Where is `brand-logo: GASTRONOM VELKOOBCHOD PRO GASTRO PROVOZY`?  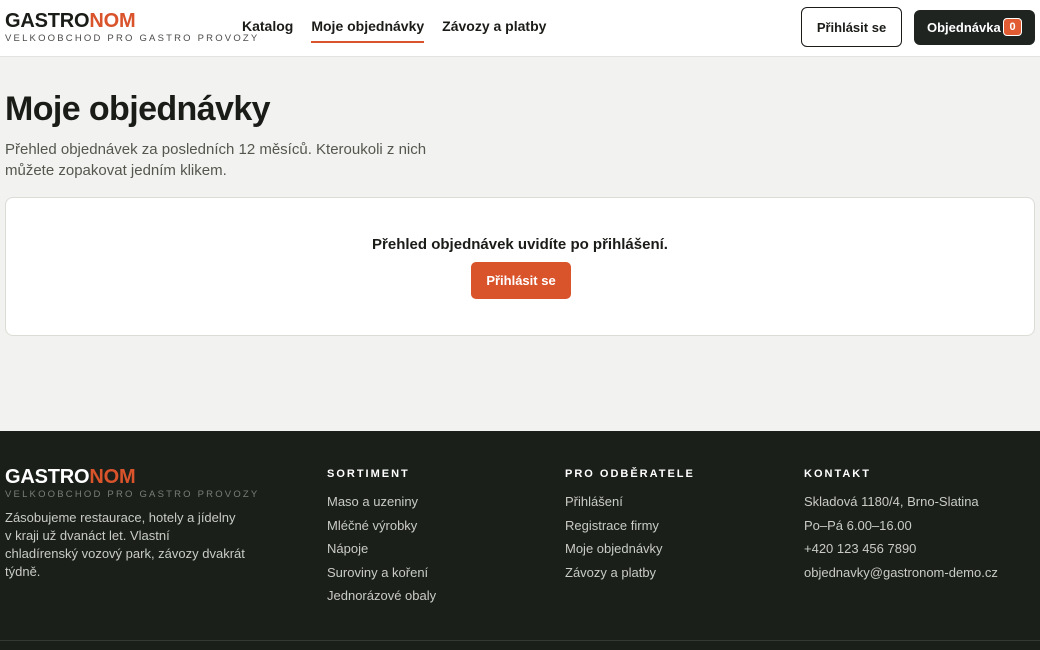 brand-logo: GASTRONOM VELKOOBCHOD PRO GASTRO PROVOZY is located at coordinates (132, 27).